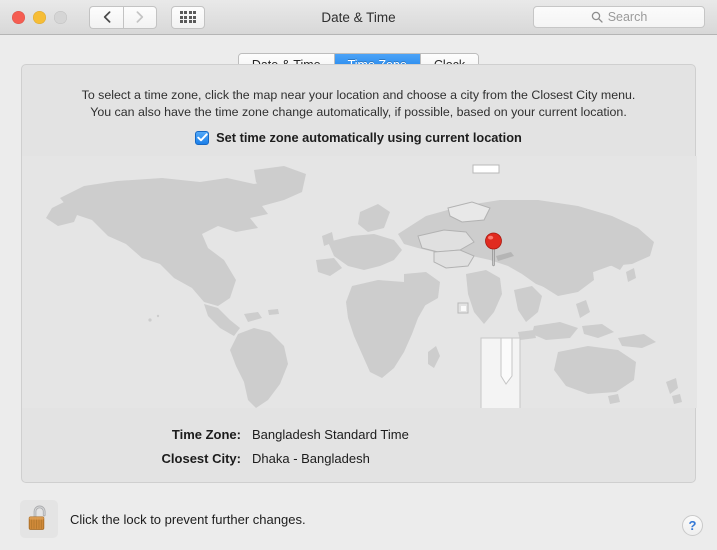 This screenshot has width=717, height=550. I want to click on minimize-button, so click(39, 17).